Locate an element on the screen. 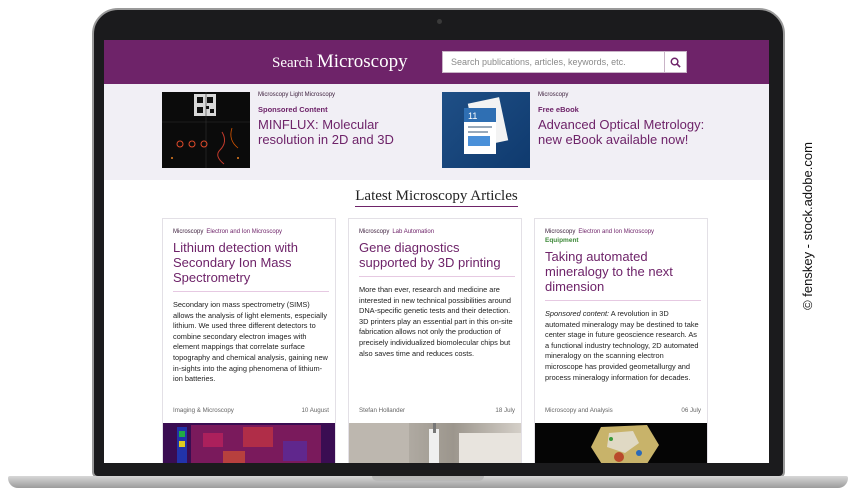 This screenshot has width=856, height=492. section-title-text: Latest Microscopy Articles is located at coordinates (436, 197).